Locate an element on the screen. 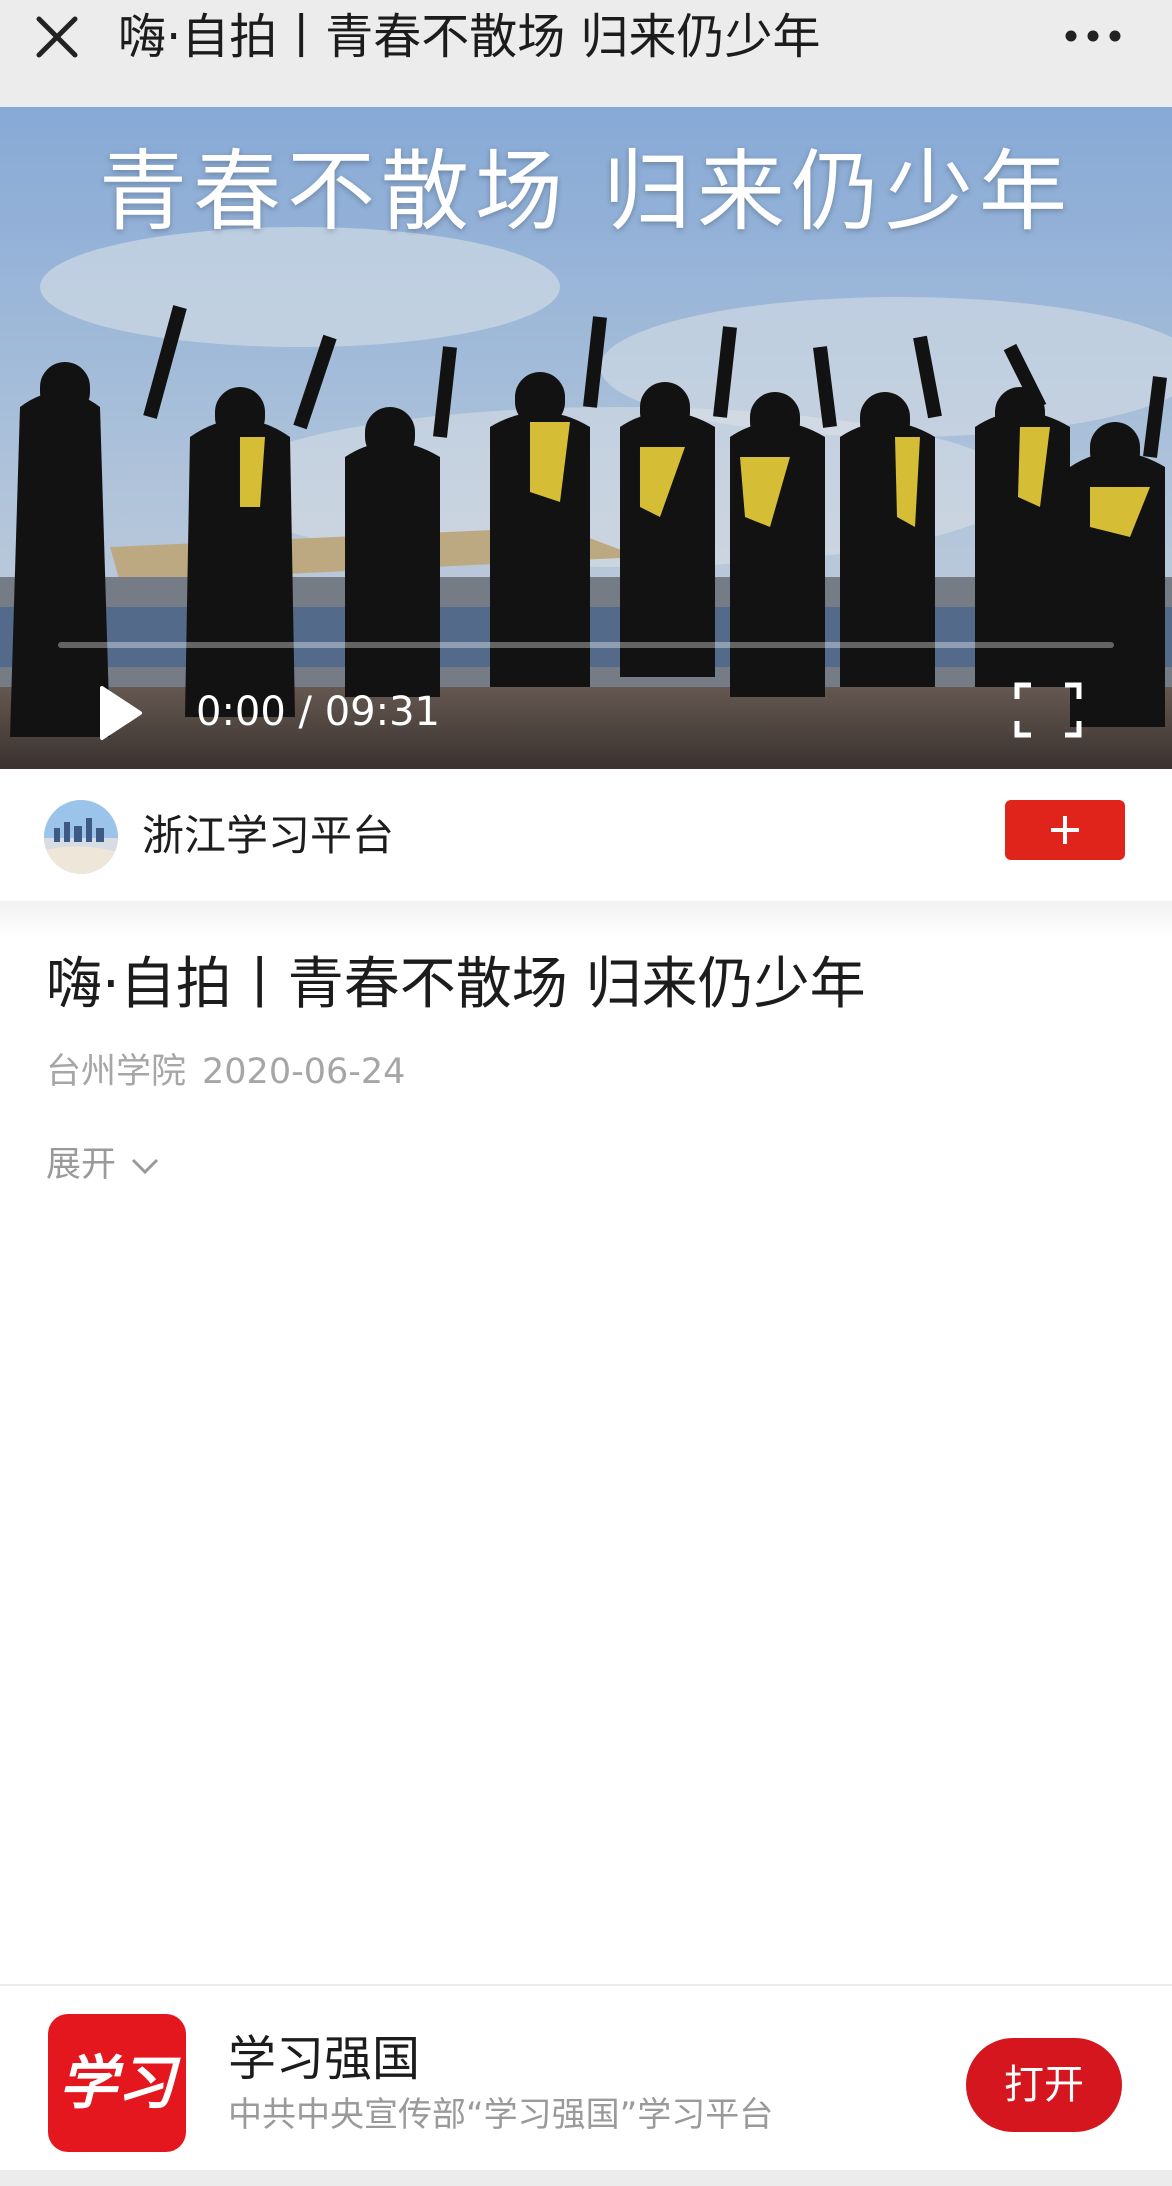 The height and width of the screenshot is (2186, 1172). follow-button is located at coordinates (1065, 830).